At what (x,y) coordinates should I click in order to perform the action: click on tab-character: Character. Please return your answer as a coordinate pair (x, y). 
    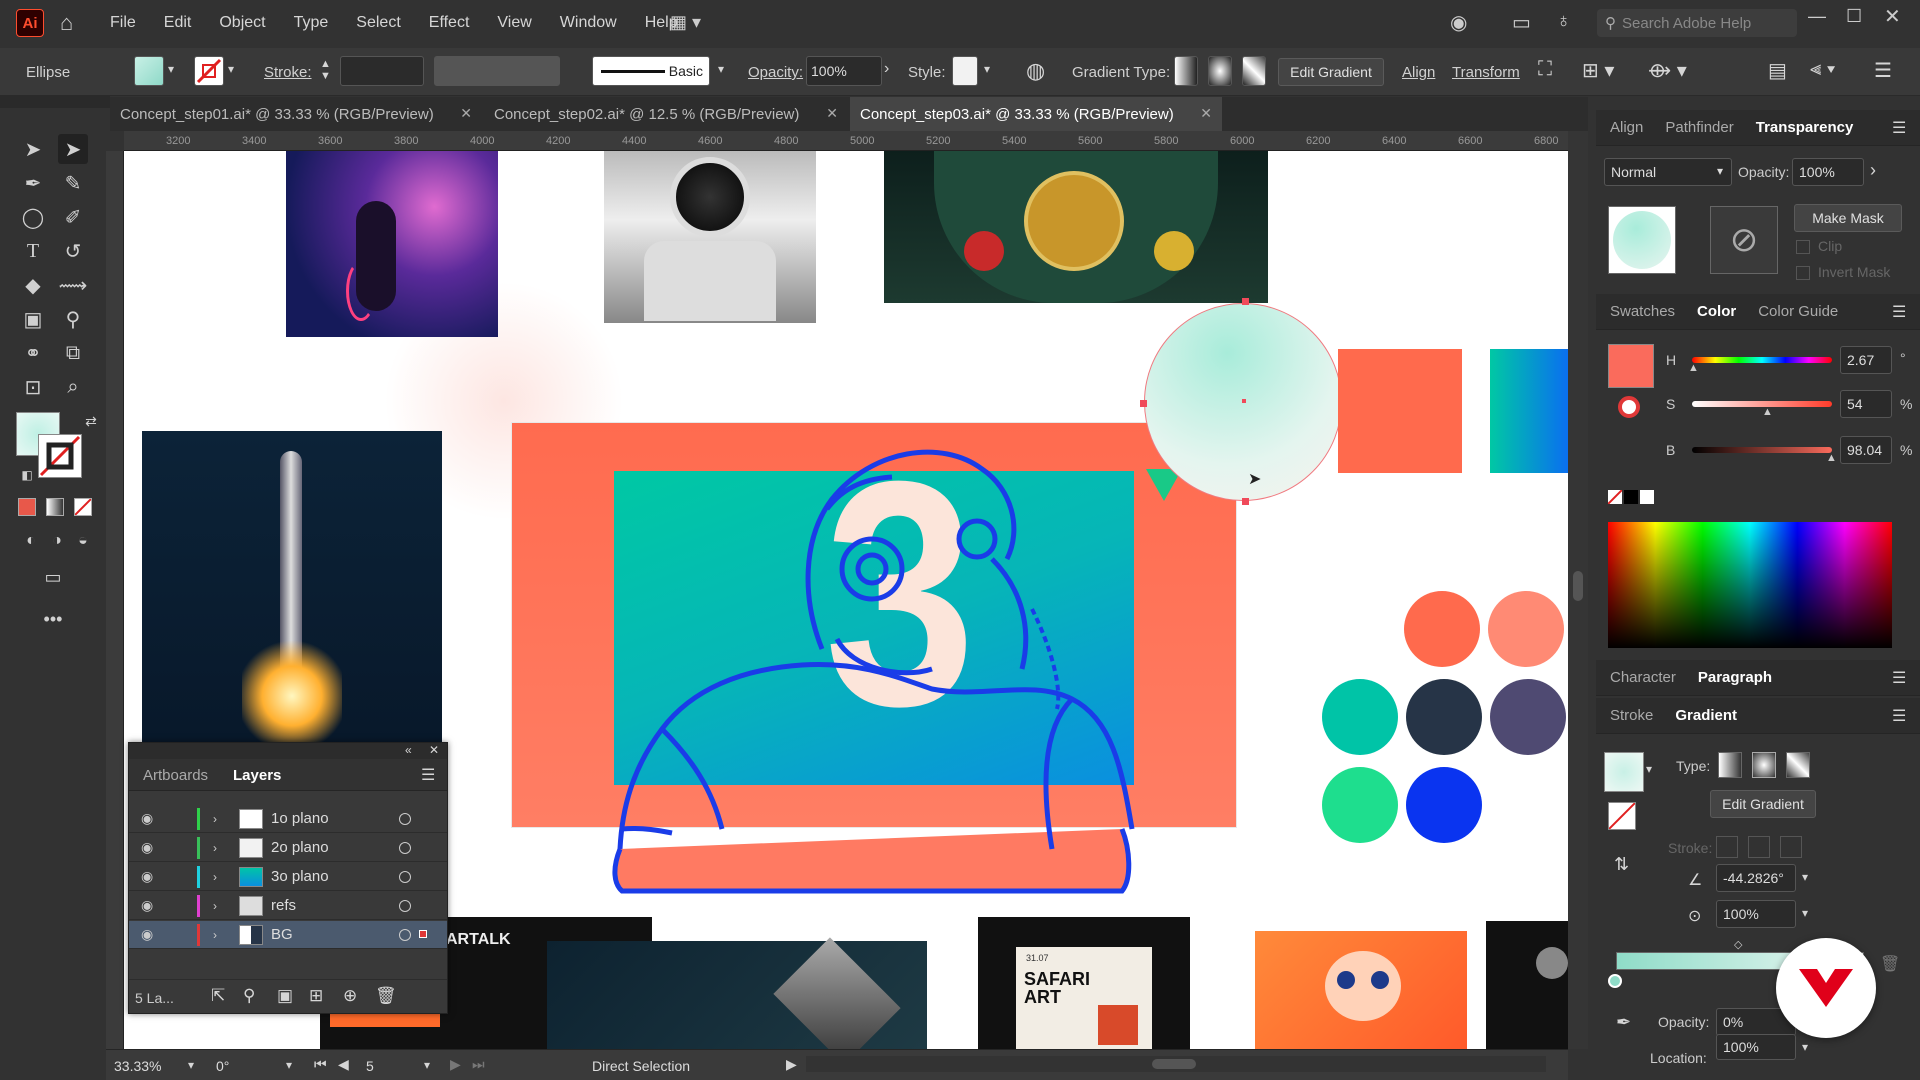
    Looking at the image, I should click on (1643, 677).